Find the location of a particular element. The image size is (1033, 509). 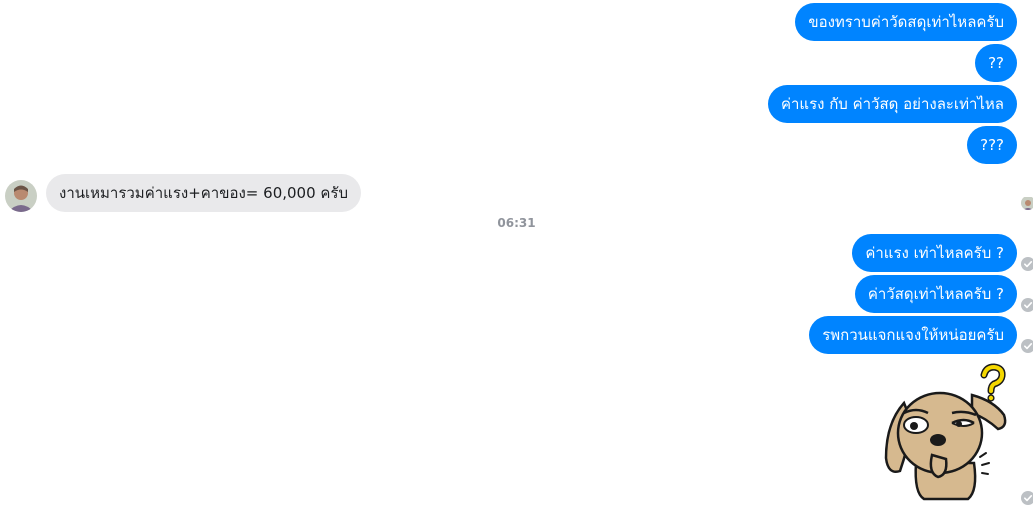

outgoing-message: ค่าแรง กับ ค่าวัสดุ อย่างละเท่าไหล is located at coordinates (892, 104).